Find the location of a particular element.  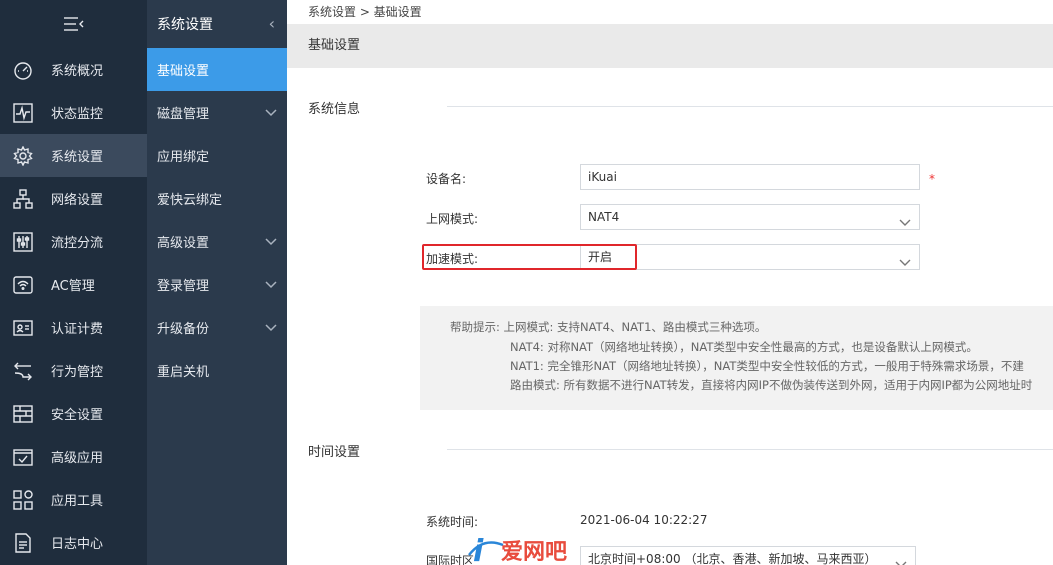

nav-item-label: AC管理 is located at coordinates (73, 286).